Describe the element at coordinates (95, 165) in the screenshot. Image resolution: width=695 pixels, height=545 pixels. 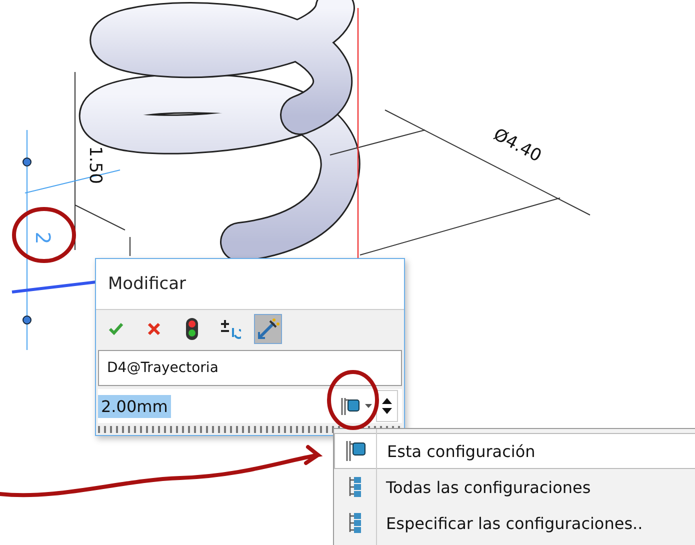
I see `dimension-label: 1.50` at that location.